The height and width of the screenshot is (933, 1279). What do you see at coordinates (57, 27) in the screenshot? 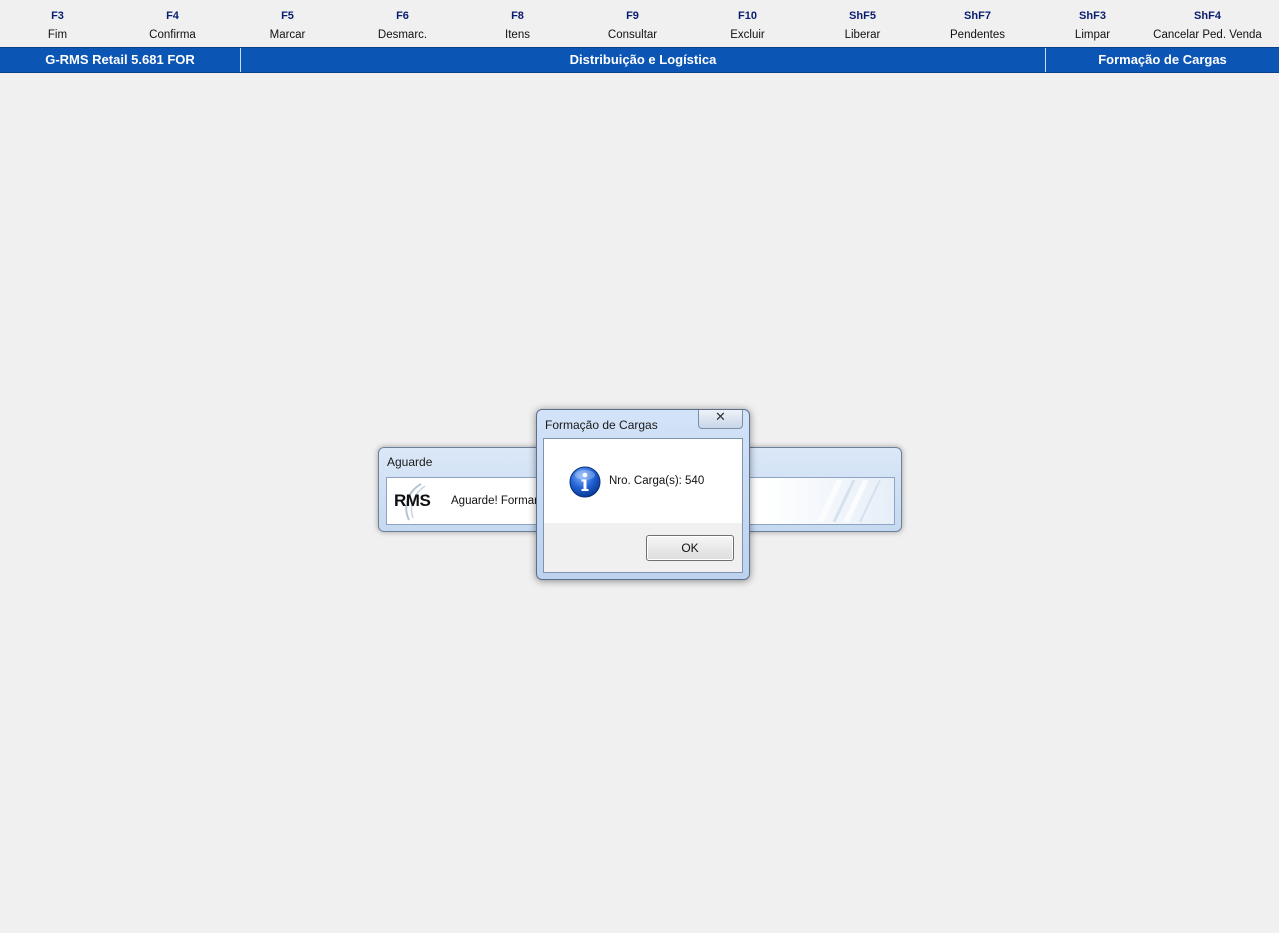
I see `fkey-f3-fim: F3 Fim` at bounding box center [57, 27].